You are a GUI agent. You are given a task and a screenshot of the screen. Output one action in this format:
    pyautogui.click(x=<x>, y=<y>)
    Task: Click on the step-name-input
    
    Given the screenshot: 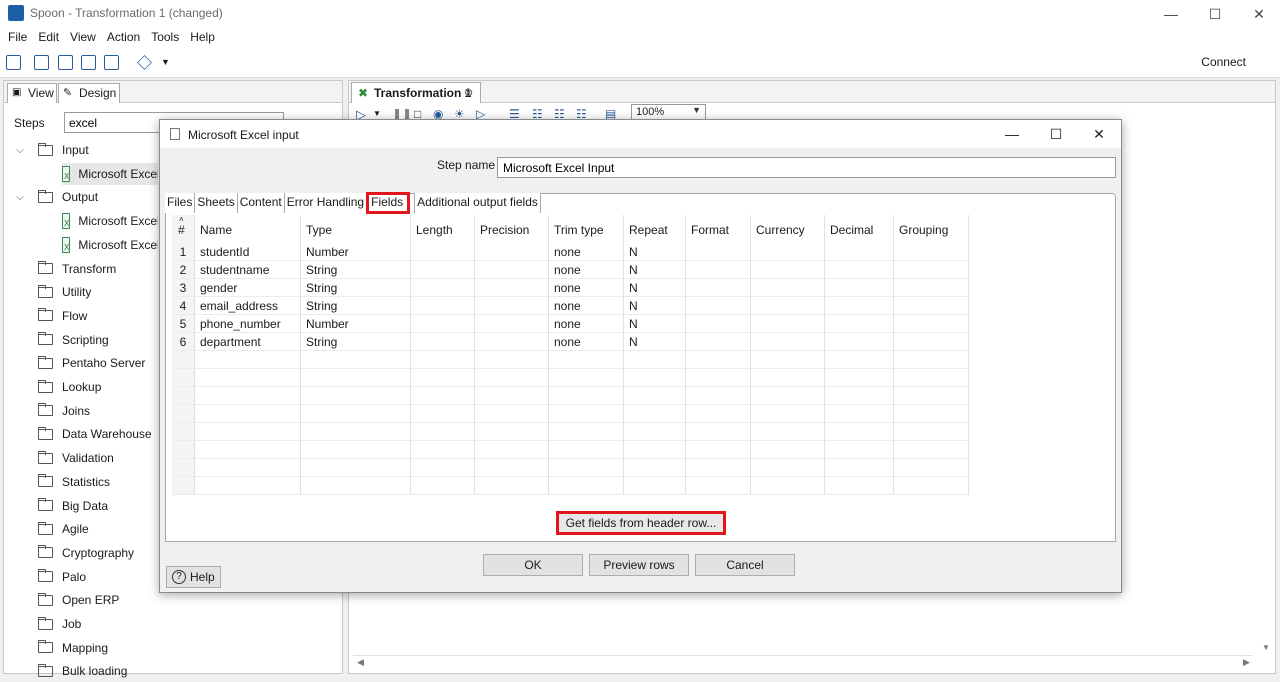 What is the action you would take?
    pyautogui.click(x=806, y=167)
    